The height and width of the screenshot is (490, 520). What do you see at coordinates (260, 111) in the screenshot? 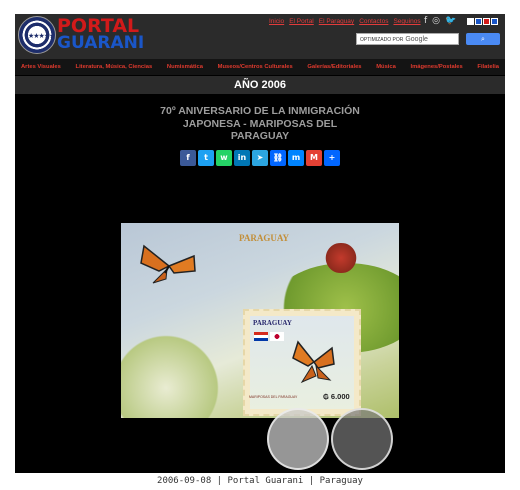
I see `article-title-line-1: 70º ANIVERSARIO DE LA INMIGRACIÓN` at bounding box center [260, 111].